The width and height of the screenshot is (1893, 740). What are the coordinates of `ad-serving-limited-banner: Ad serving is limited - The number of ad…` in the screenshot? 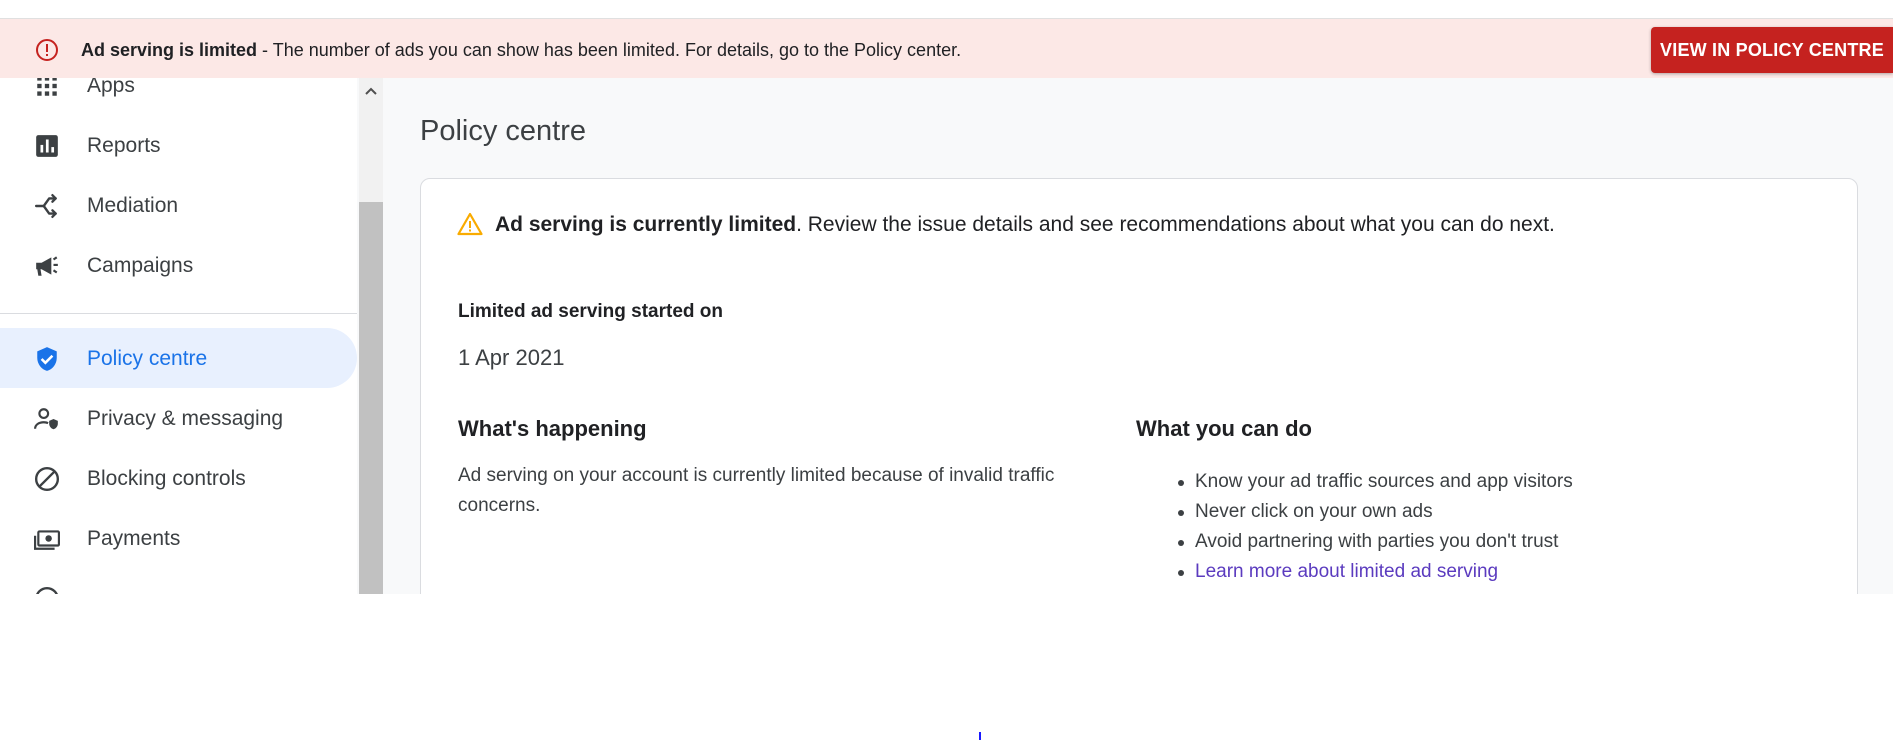 It's located at (946, 48).